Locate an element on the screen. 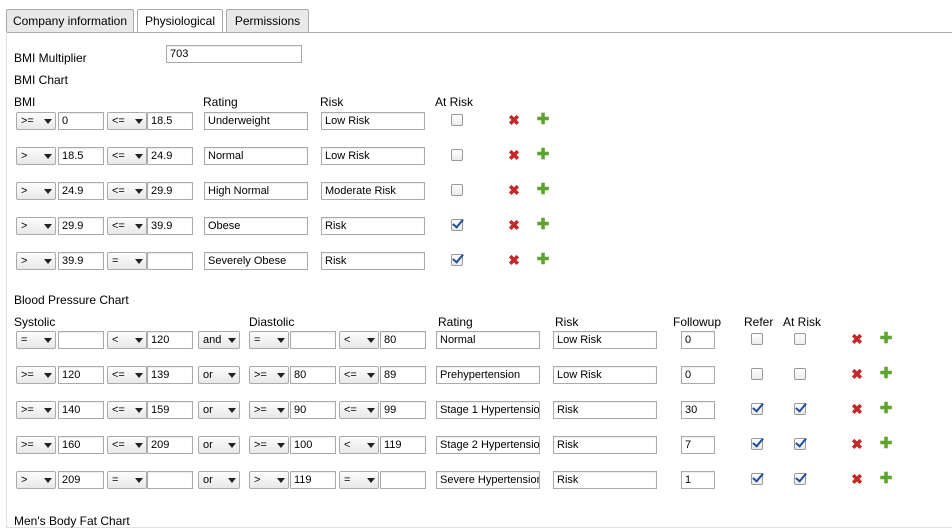 This screenshot has width=952, height=532. bp-followup-input: 30 is located at coordinates (698, 410).